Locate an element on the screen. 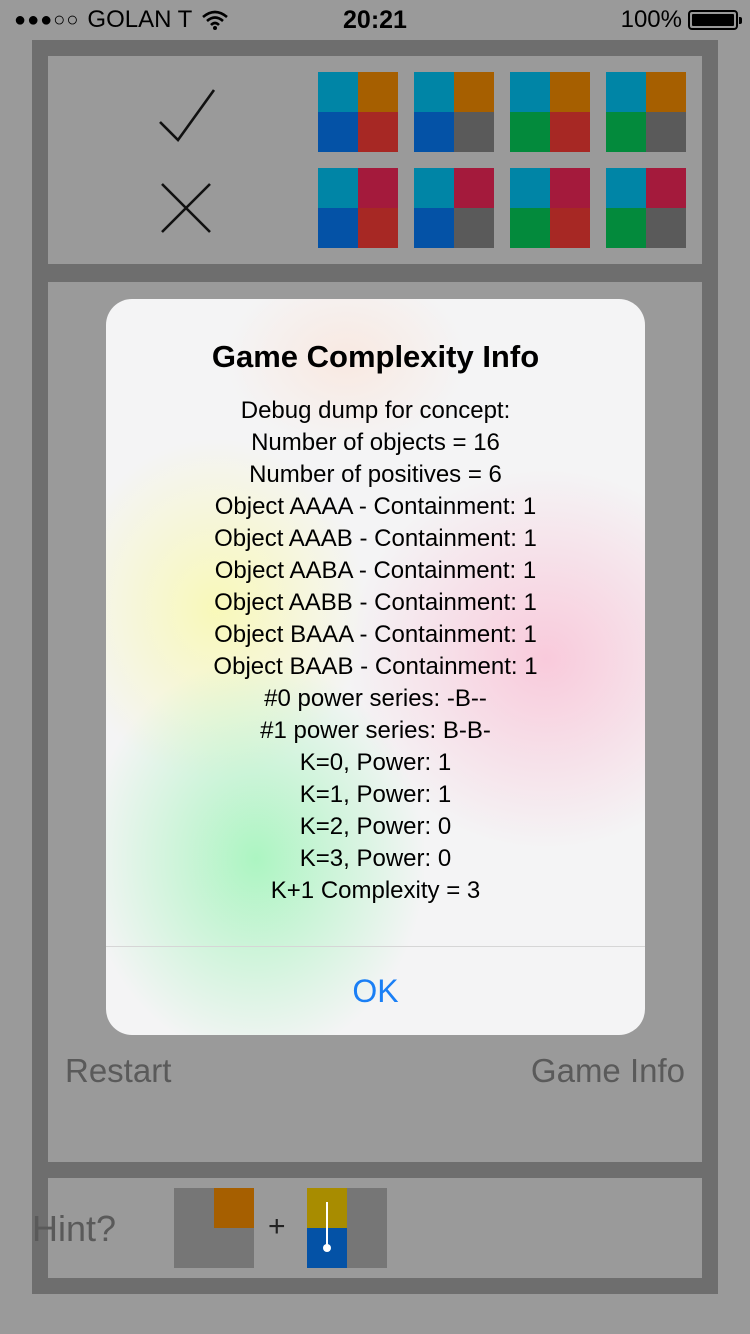 The height and width of the screenshot is (1334, 750). restart-button: Restart is located at coordinates (118, 1071).